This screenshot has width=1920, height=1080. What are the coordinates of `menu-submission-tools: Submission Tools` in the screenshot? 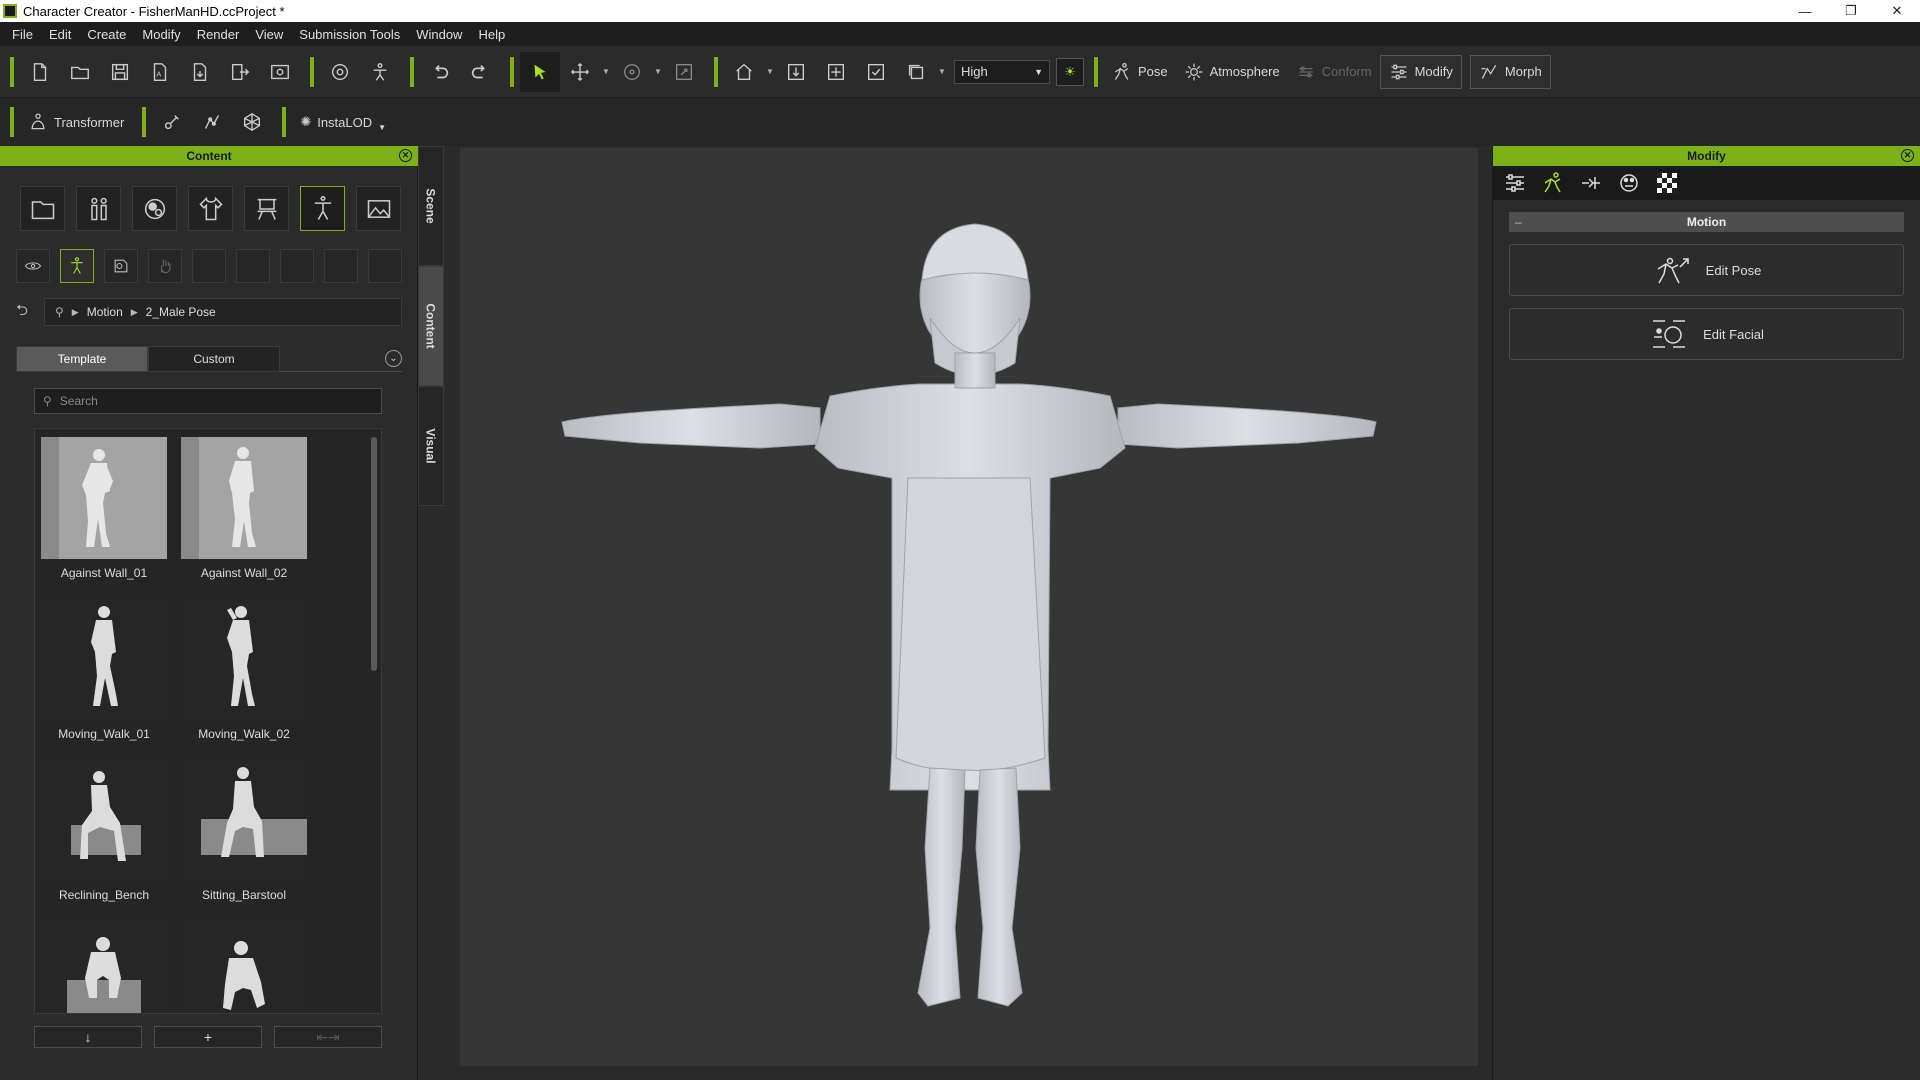 It's located at (349, 34).